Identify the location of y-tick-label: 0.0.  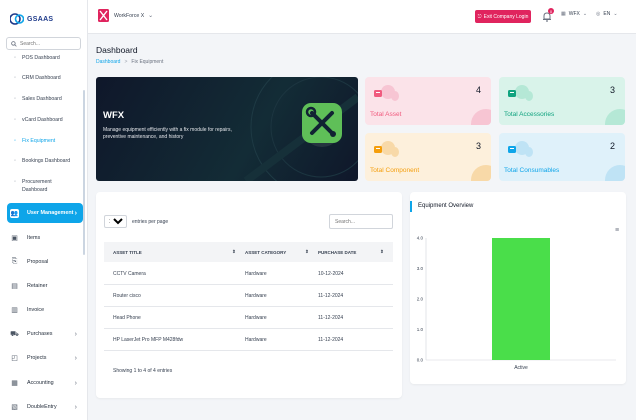
(420, 360).